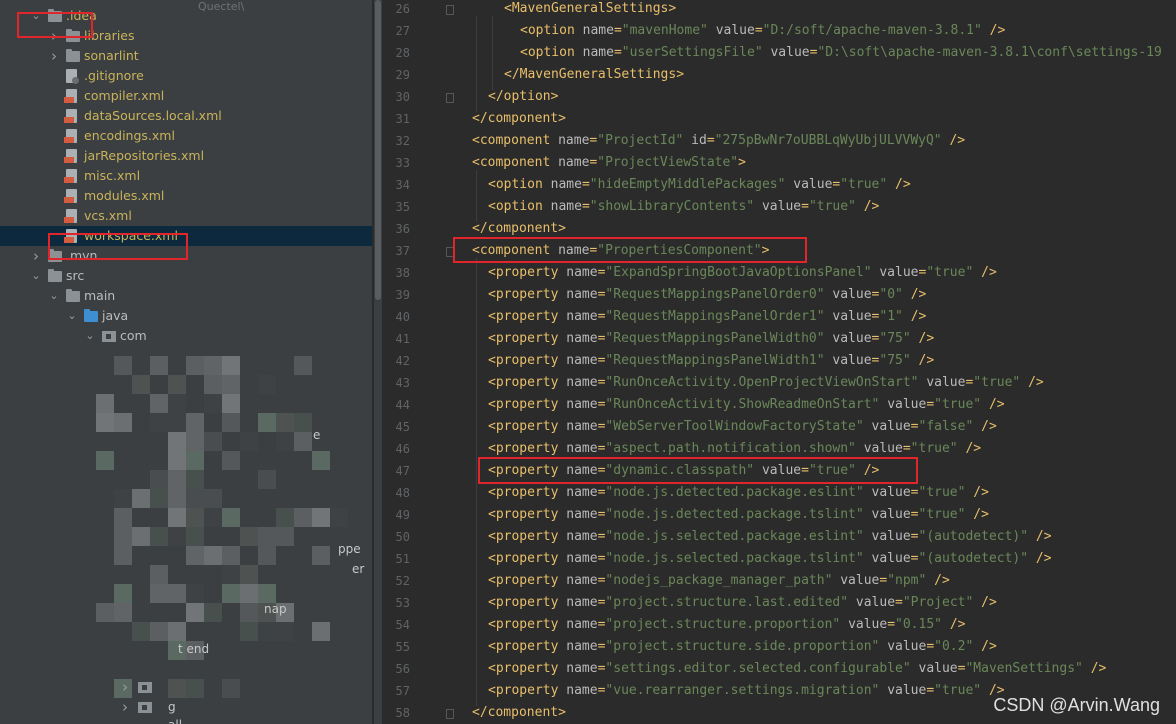 The height and width of the screenshot is (724, 1176). I want to click on tree-item-compiler-xml: compiler.xml, so click(186, 96).